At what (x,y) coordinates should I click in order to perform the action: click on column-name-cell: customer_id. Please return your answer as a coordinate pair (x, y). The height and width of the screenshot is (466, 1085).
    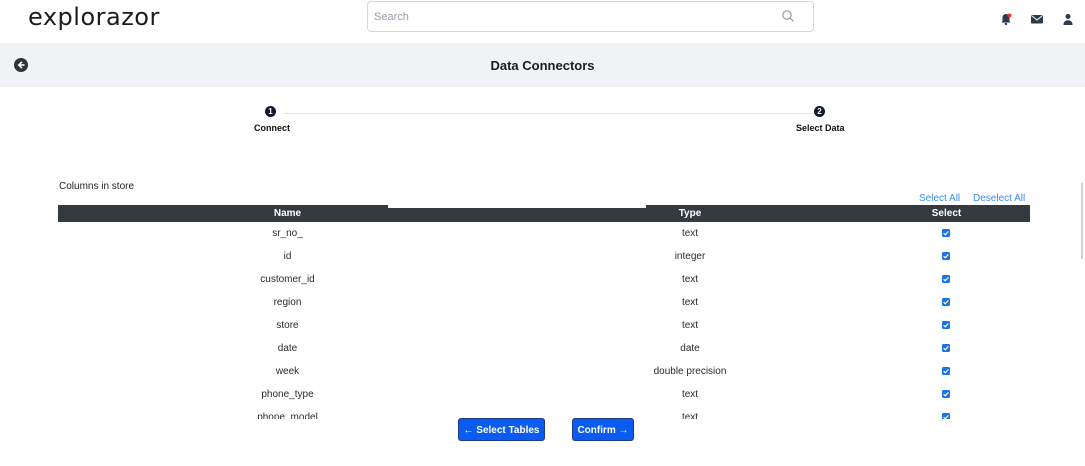
    Looking at the image, I should click on (287, 279).